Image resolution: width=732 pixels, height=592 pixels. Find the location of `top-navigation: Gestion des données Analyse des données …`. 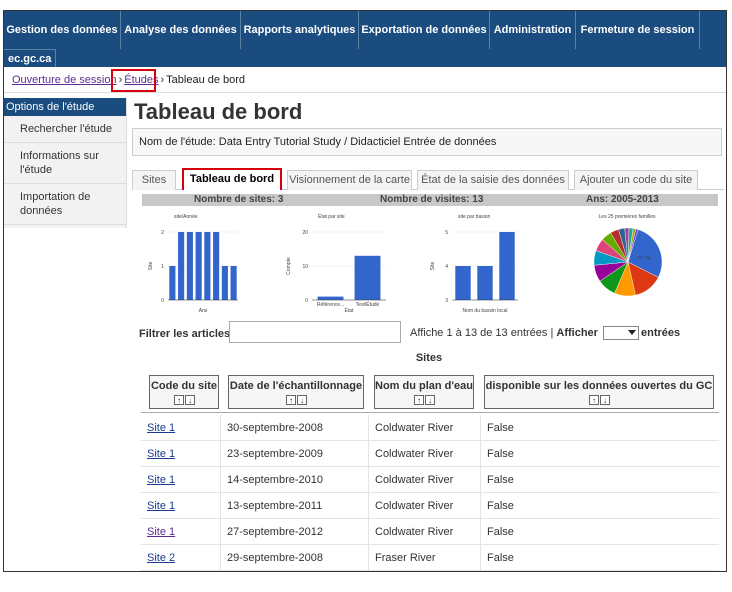

top-navigation: Gestion des données Analyse des données … is located at coordinates (365, 39).